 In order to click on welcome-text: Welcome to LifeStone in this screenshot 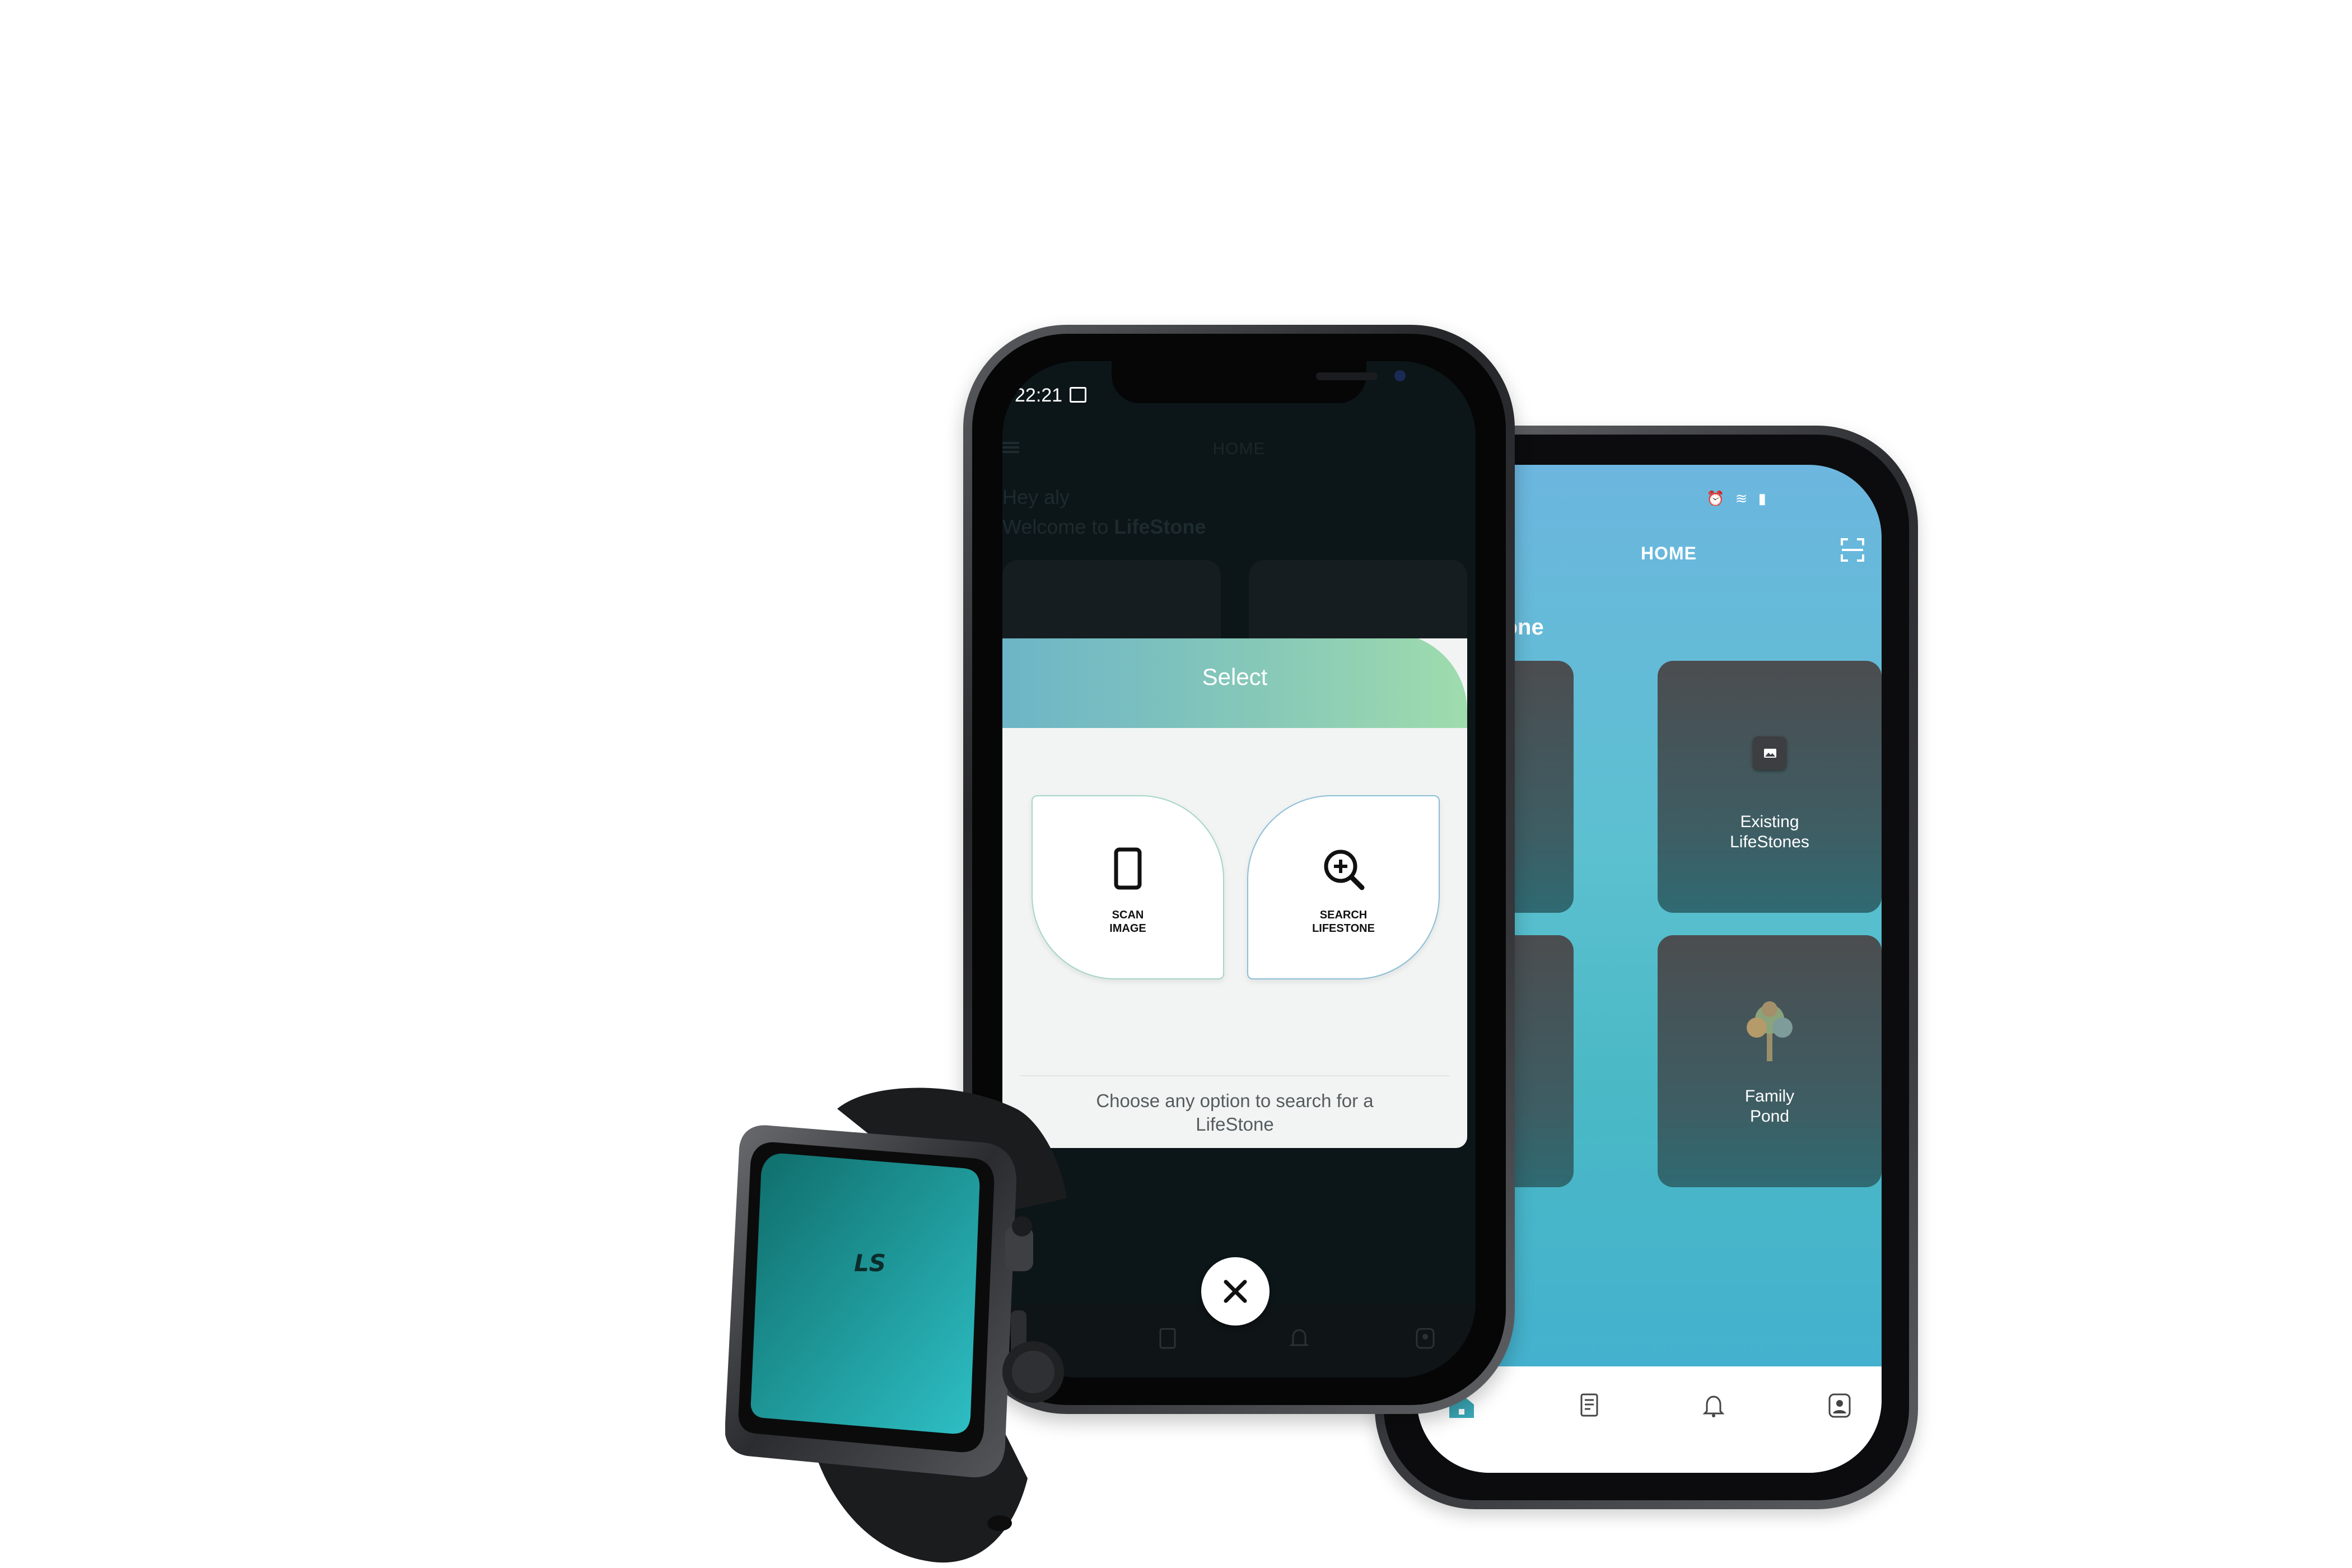, I will do `click(1104, 527)`.